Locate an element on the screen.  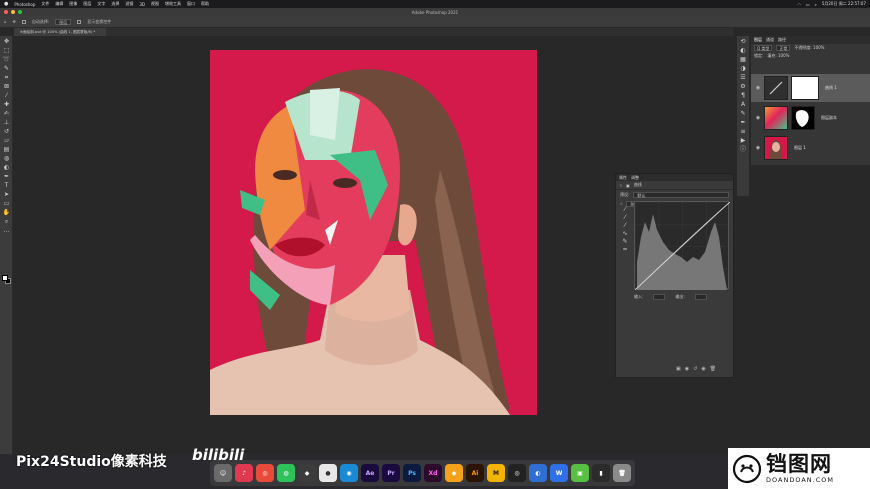
shape-tool-icon: ▭ is located at coordinates (6, 203).